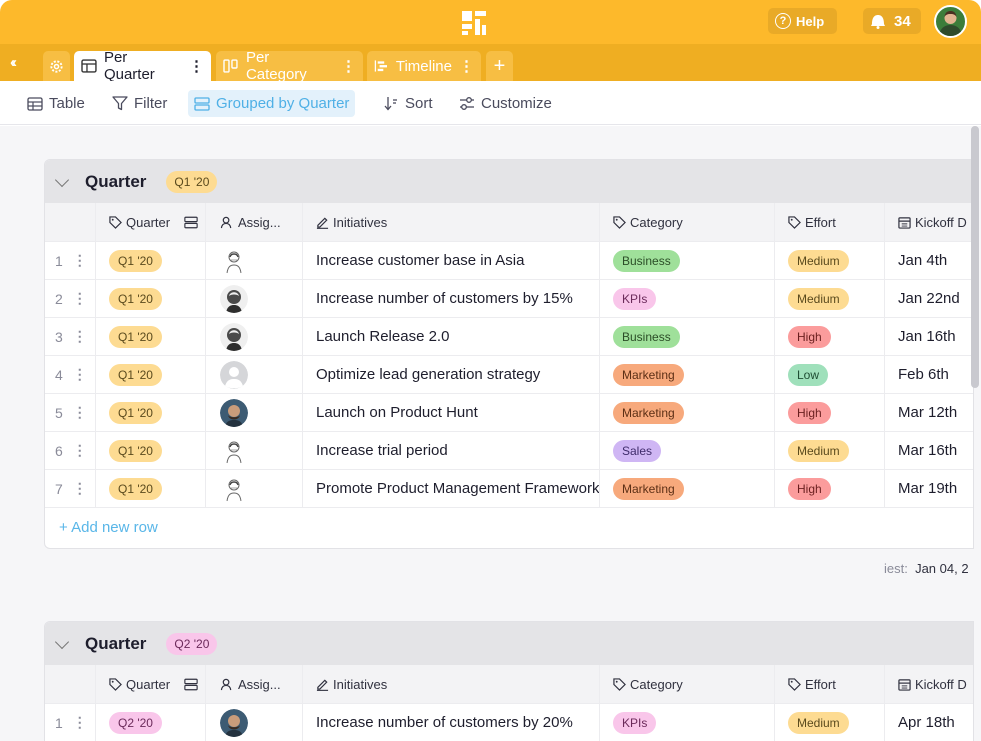  Describe the element at coordinates (929, 450) in the screenshot. I see `kickoff-cell: Mar 16th` at that location.